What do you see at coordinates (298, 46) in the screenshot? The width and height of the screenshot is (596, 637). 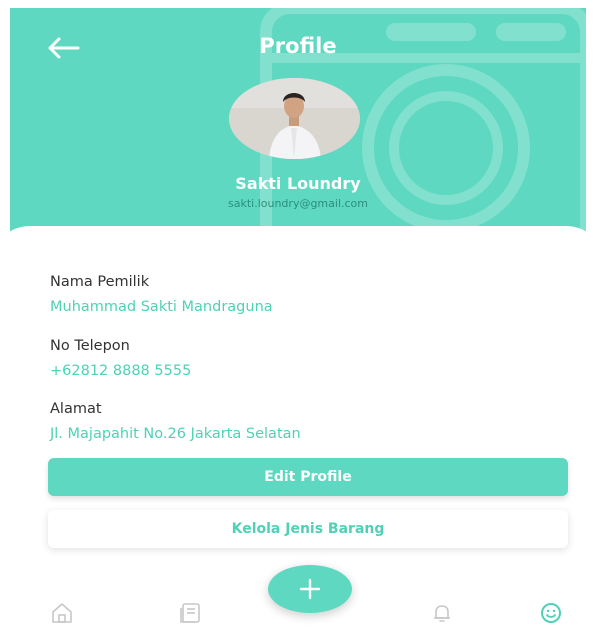 I see `page-title: Profile` at bounding box center [298, 46].